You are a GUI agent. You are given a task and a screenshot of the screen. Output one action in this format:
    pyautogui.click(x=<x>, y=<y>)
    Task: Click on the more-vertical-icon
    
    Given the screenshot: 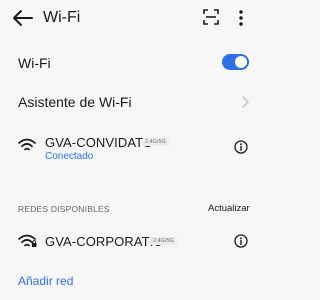 What is the action you would take?
    pyautogui.click(x=241, y=18)
    